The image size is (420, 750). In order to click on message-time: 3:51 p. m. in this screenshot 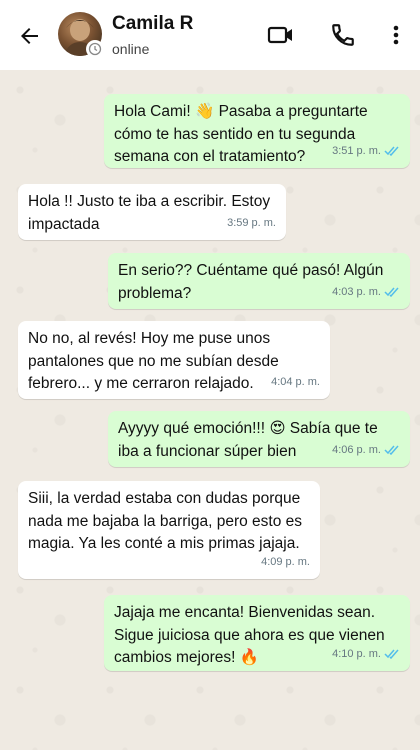, I will do `click(356, 150)`.